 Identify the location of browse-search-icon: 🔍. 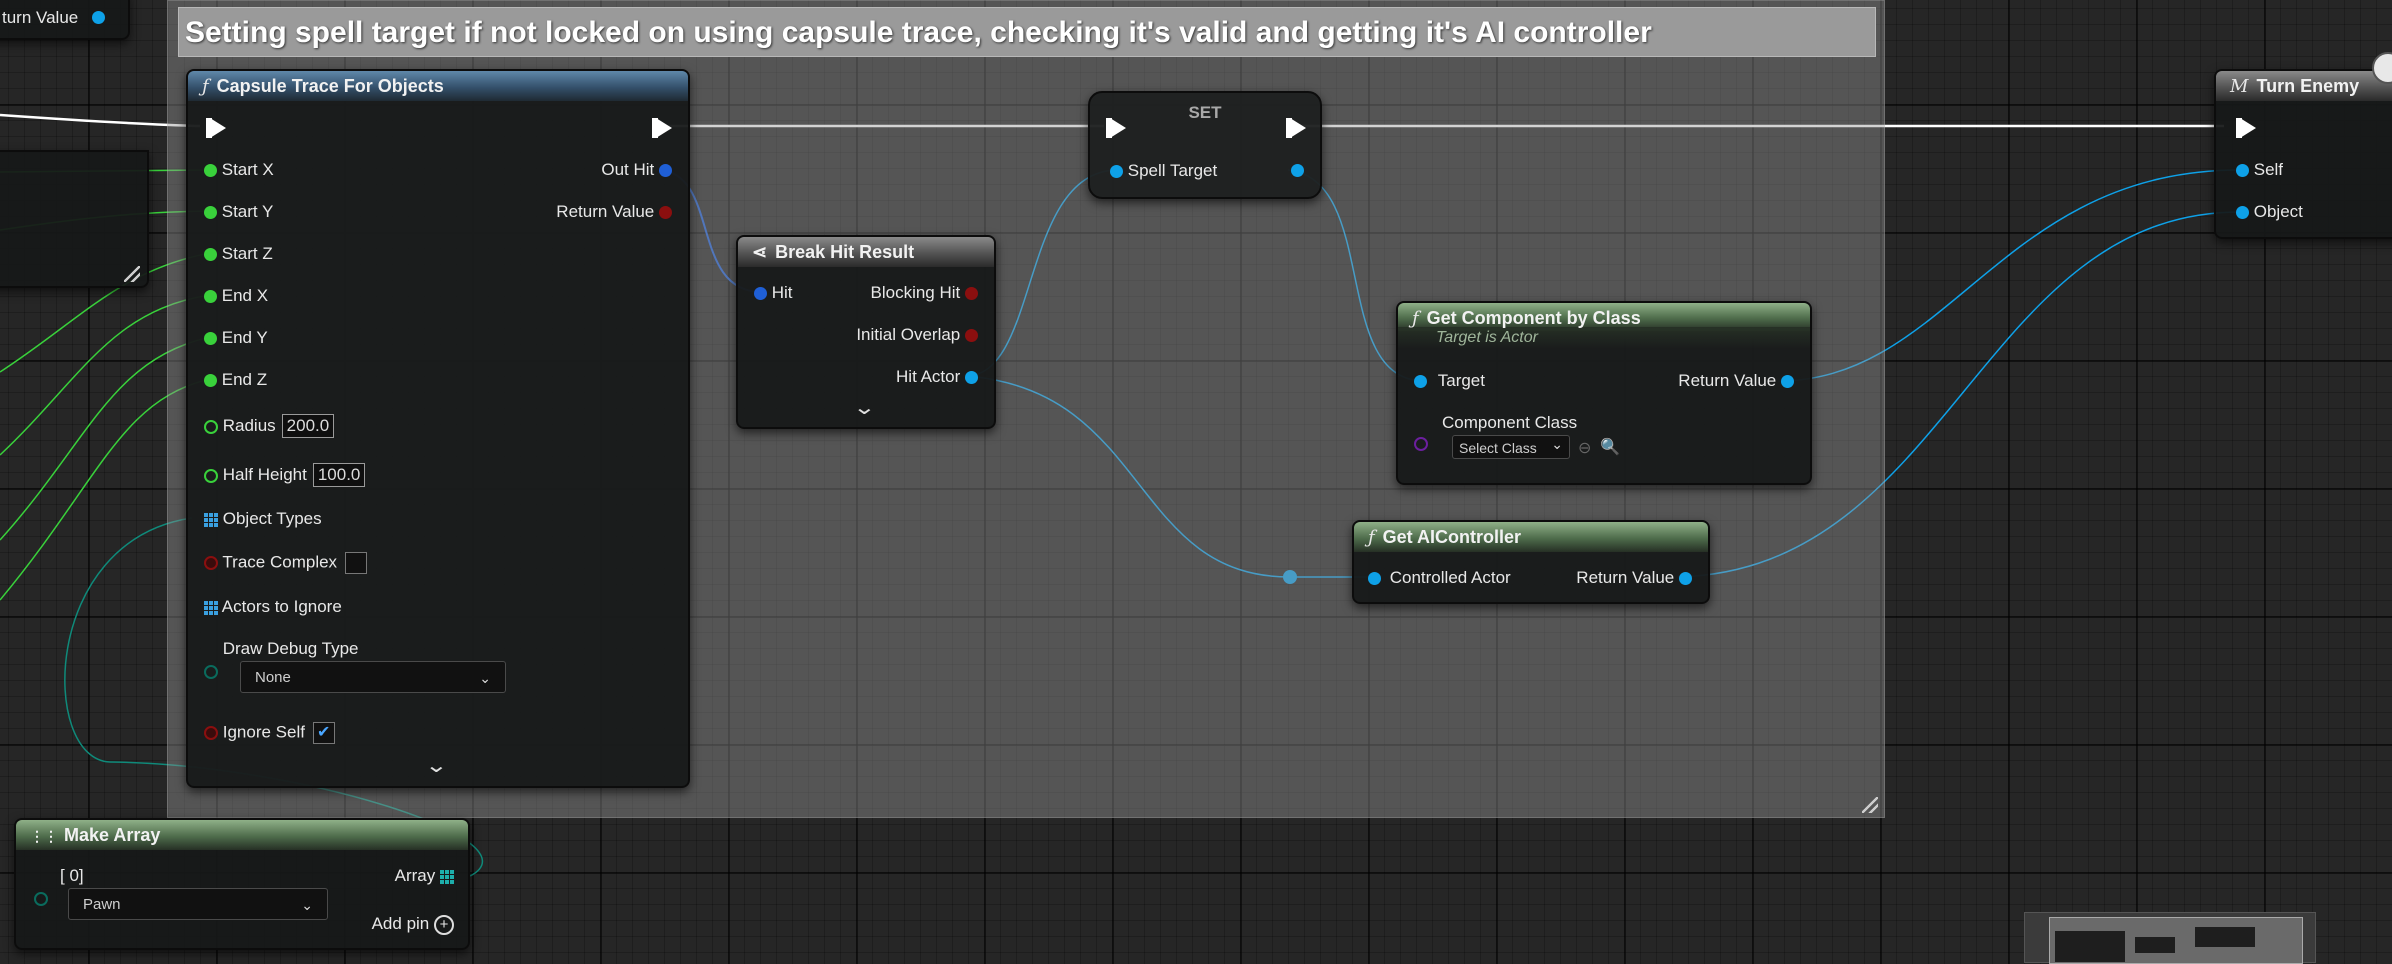
(1610, 447).